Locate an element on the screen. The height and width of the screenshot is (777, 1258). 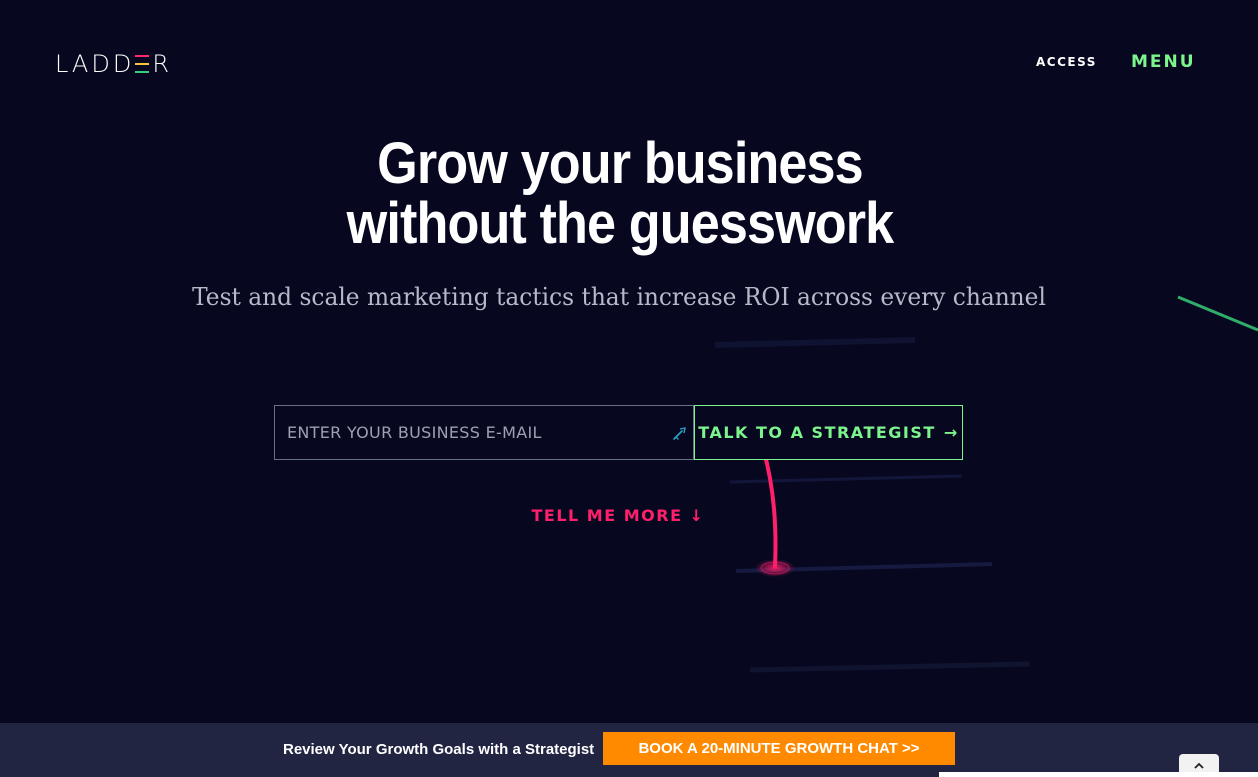
down-arrow-icon: ↓ is located at coordinates (697, 515).